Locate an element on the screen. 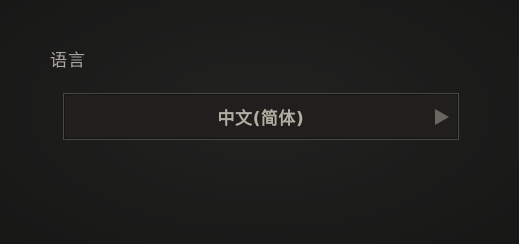 The height and width of the screenshot is (244, 519). language-selector: 中文(简体) is located at coordinates (261, 116).